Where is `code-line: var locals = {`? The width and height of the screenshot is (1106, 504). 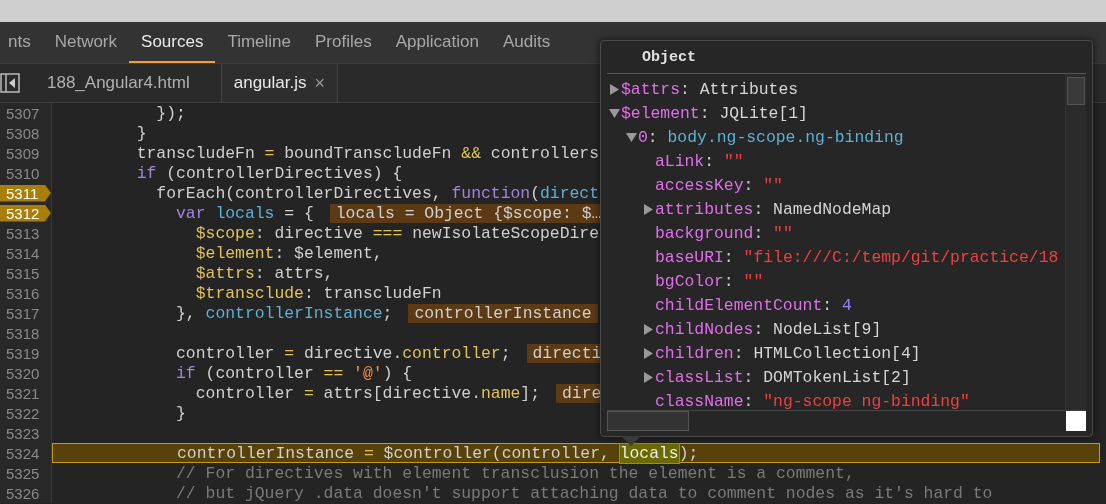
code-line: var locals = { is located at coordinates (244, 213).